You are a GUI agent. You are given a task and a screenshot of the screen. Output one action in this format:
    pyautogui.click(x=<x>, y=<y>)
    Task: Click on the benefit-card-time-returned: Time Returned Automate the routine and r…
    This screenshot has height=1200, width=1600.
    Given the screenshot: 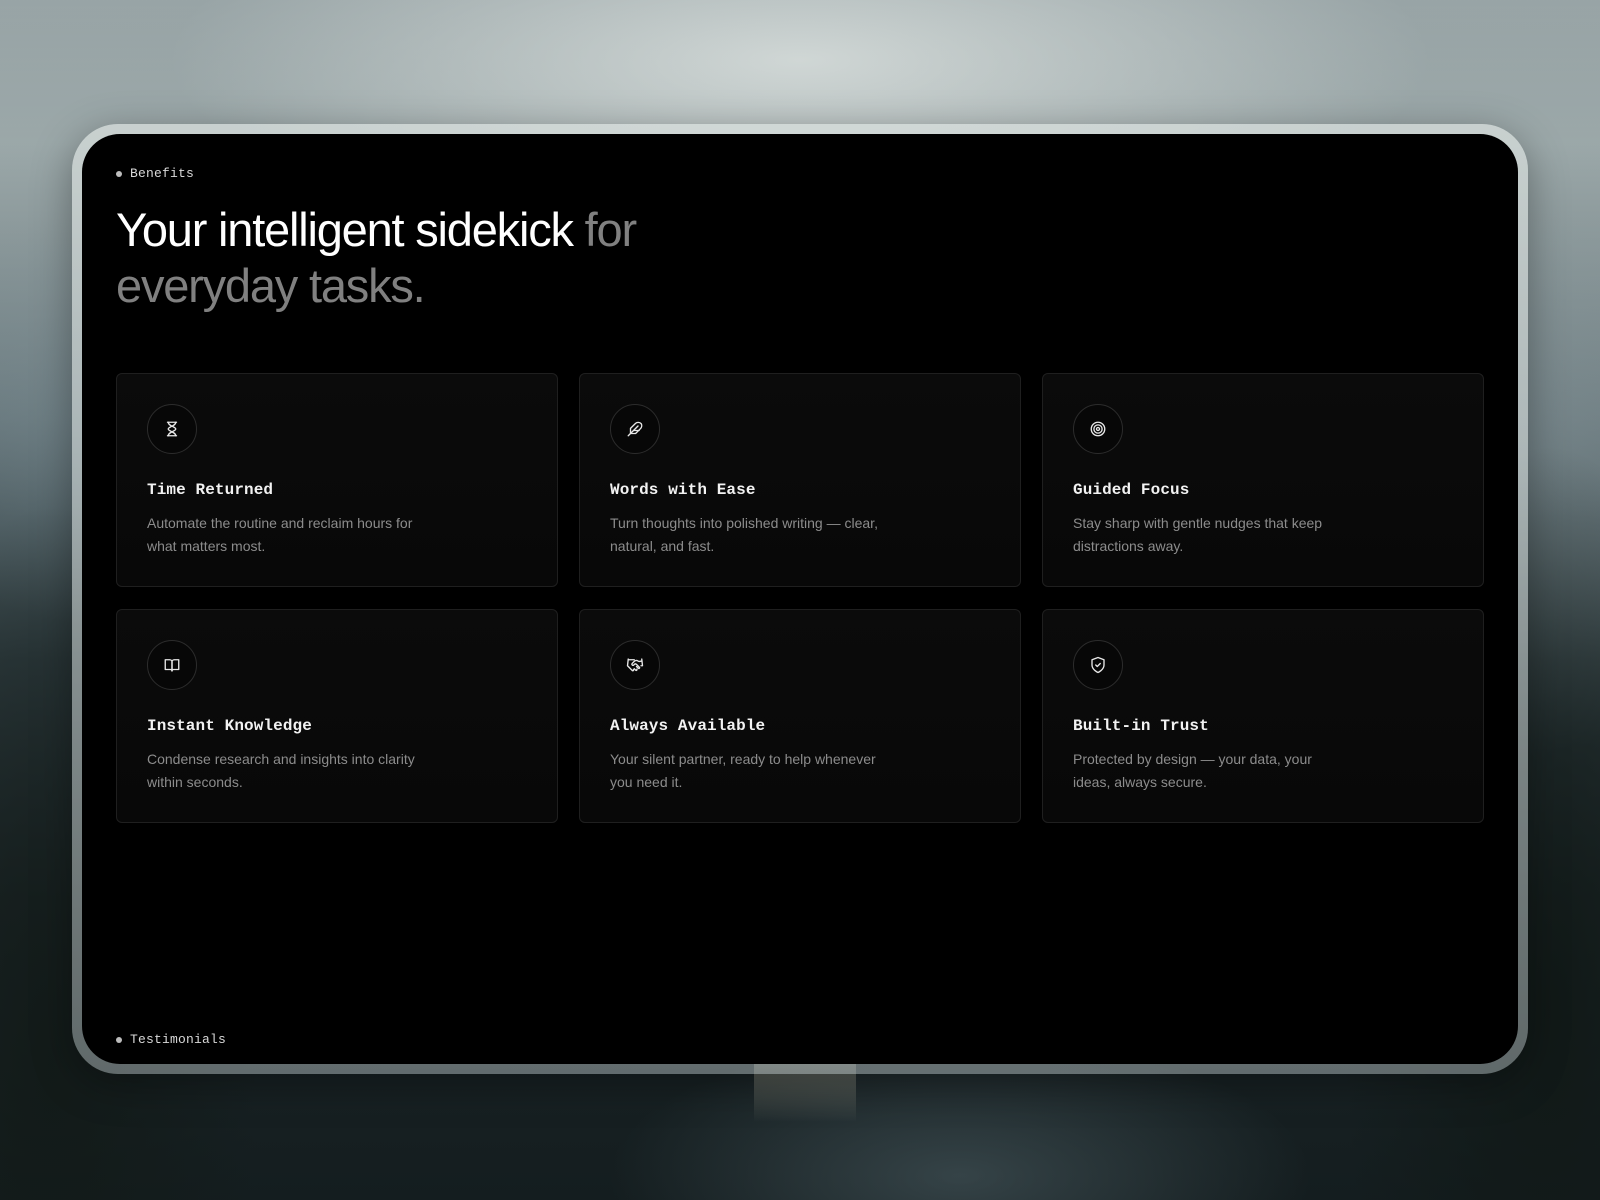 What is the action you would take?
    pyautogui.click(x=337, y=480)
    